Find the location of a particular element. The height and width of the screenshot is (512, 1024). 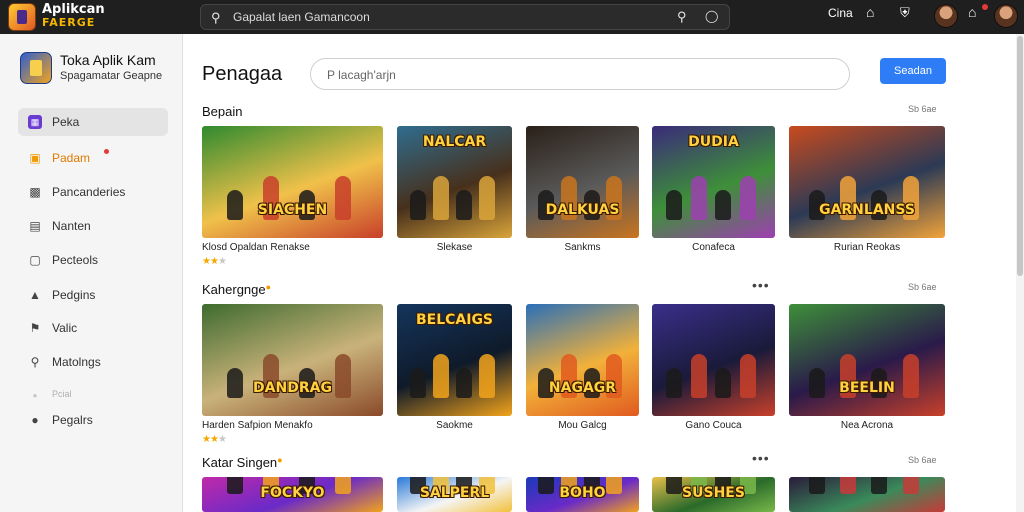

game-art-title: SUSHES is located at coordinates (713, 493).